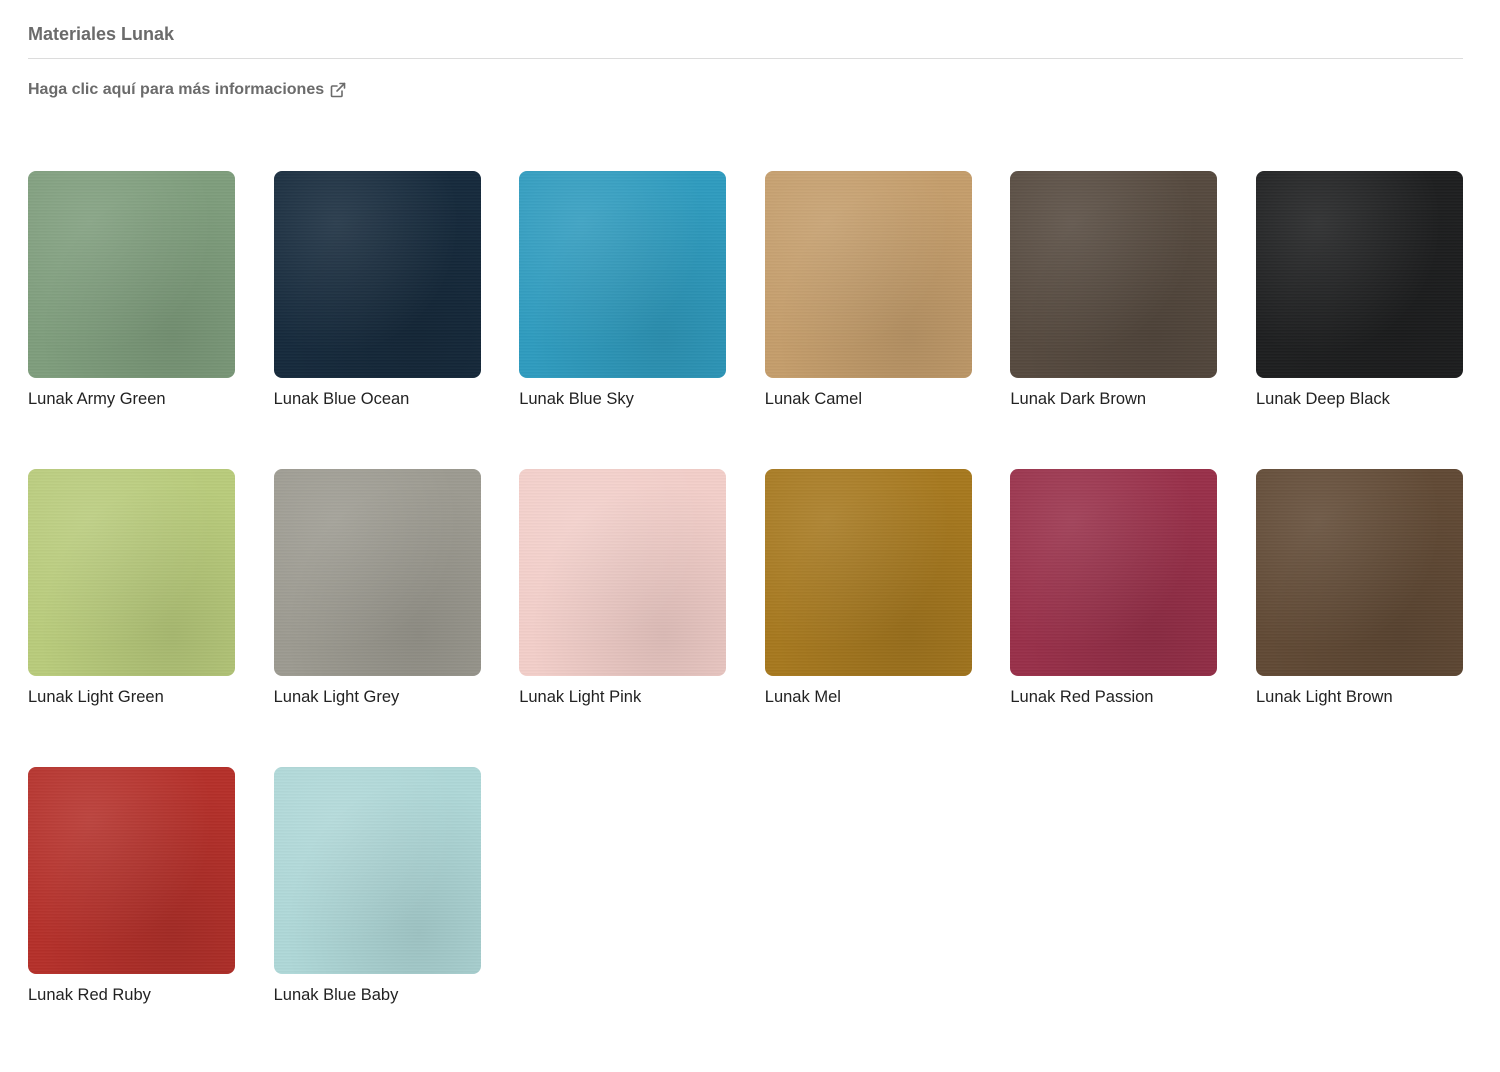  I want to click on material-swatch: Lunak Light Pink, so click(623, 590).